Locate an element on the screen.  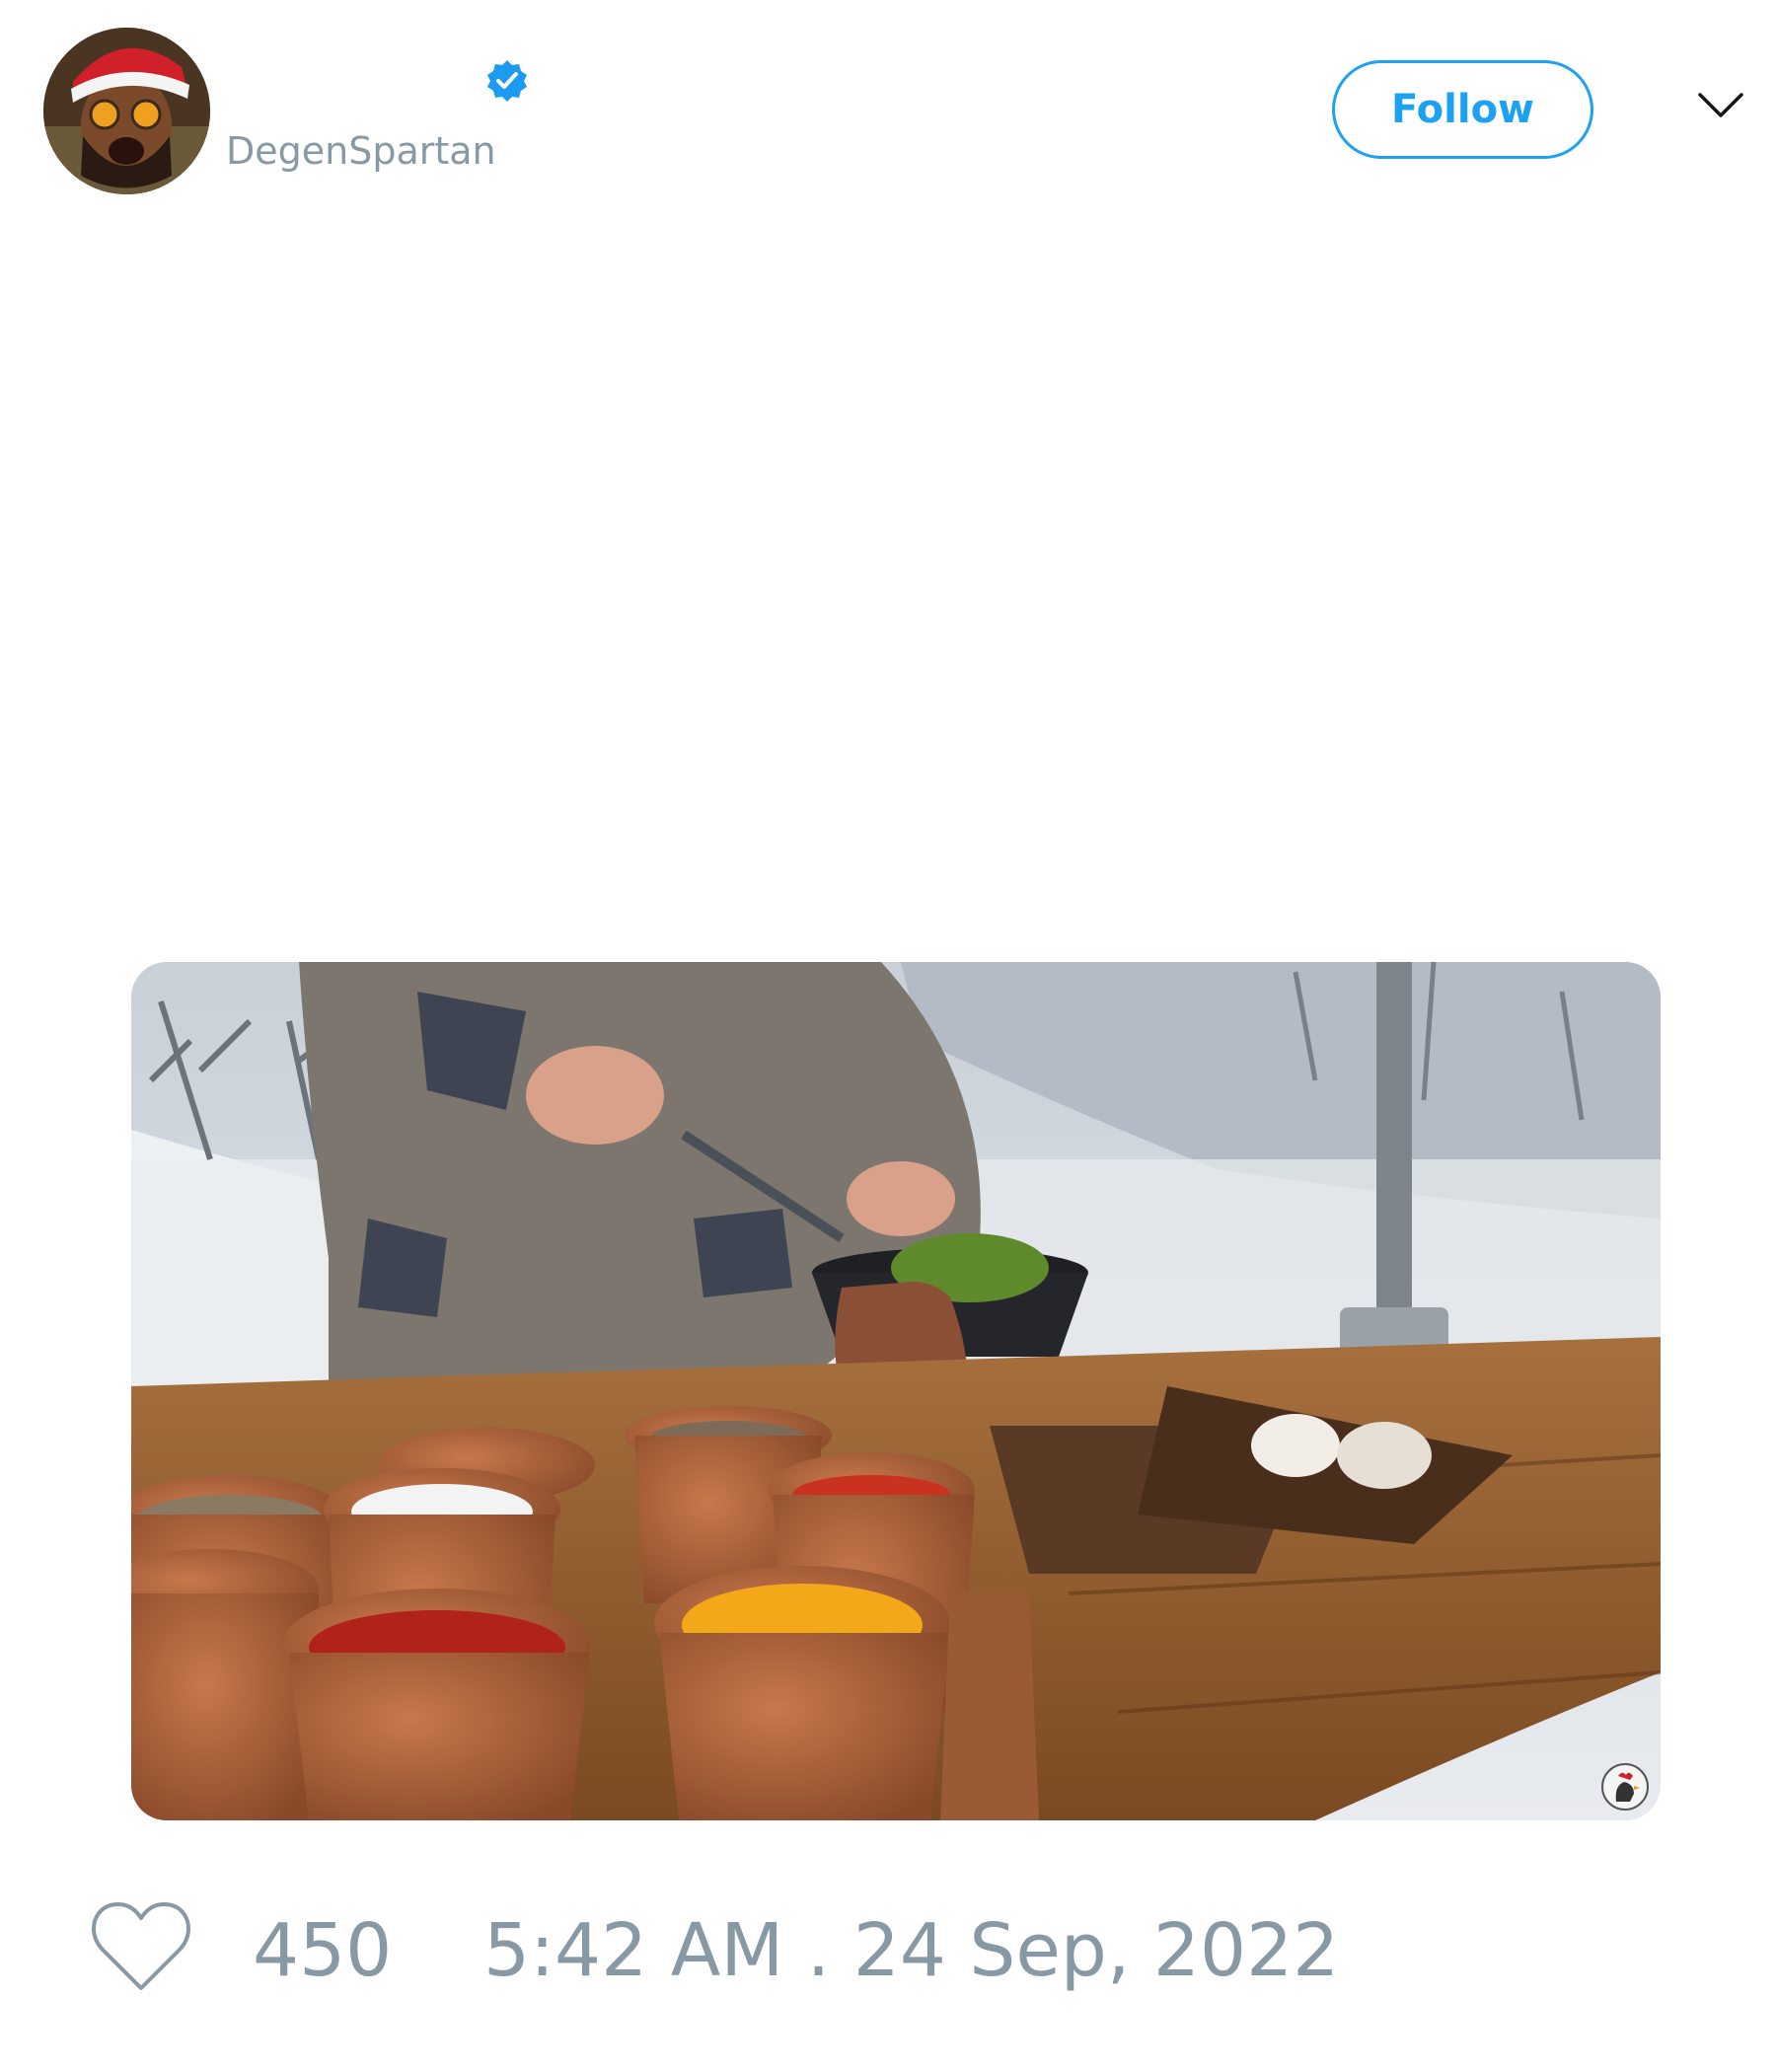
author-avatar is located at coordinates (127, 111).